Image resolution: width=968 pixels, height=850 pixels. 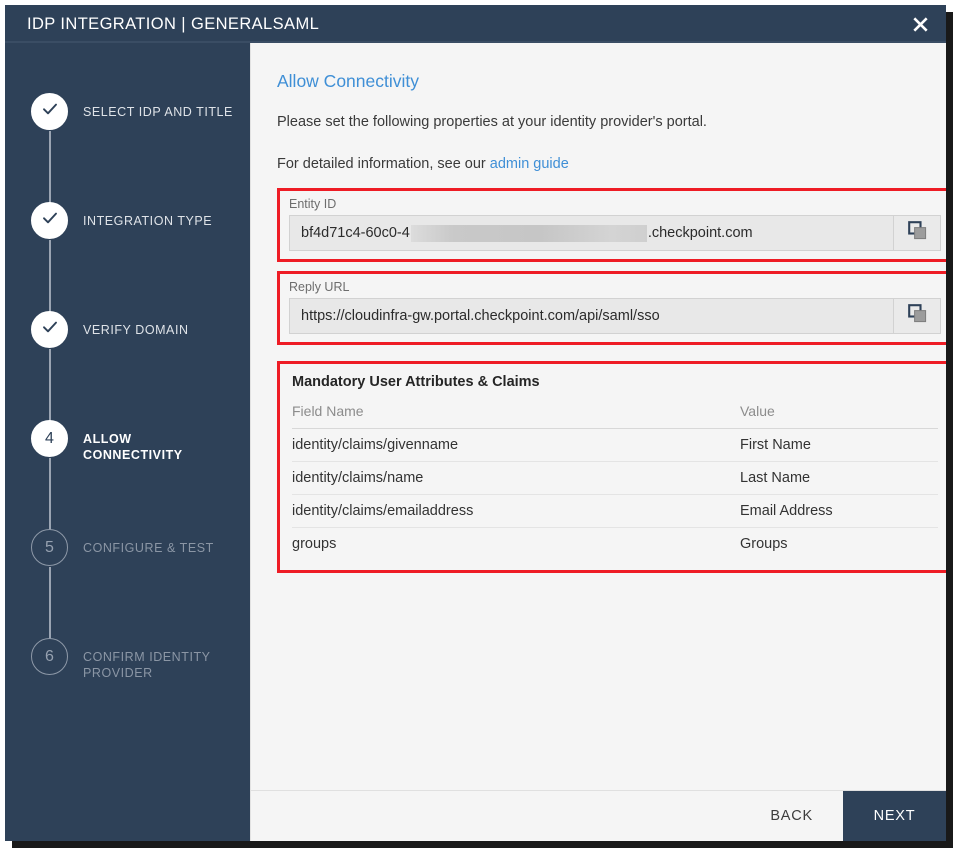 I want to click on step-number: 4, so click(x=49, y=438).